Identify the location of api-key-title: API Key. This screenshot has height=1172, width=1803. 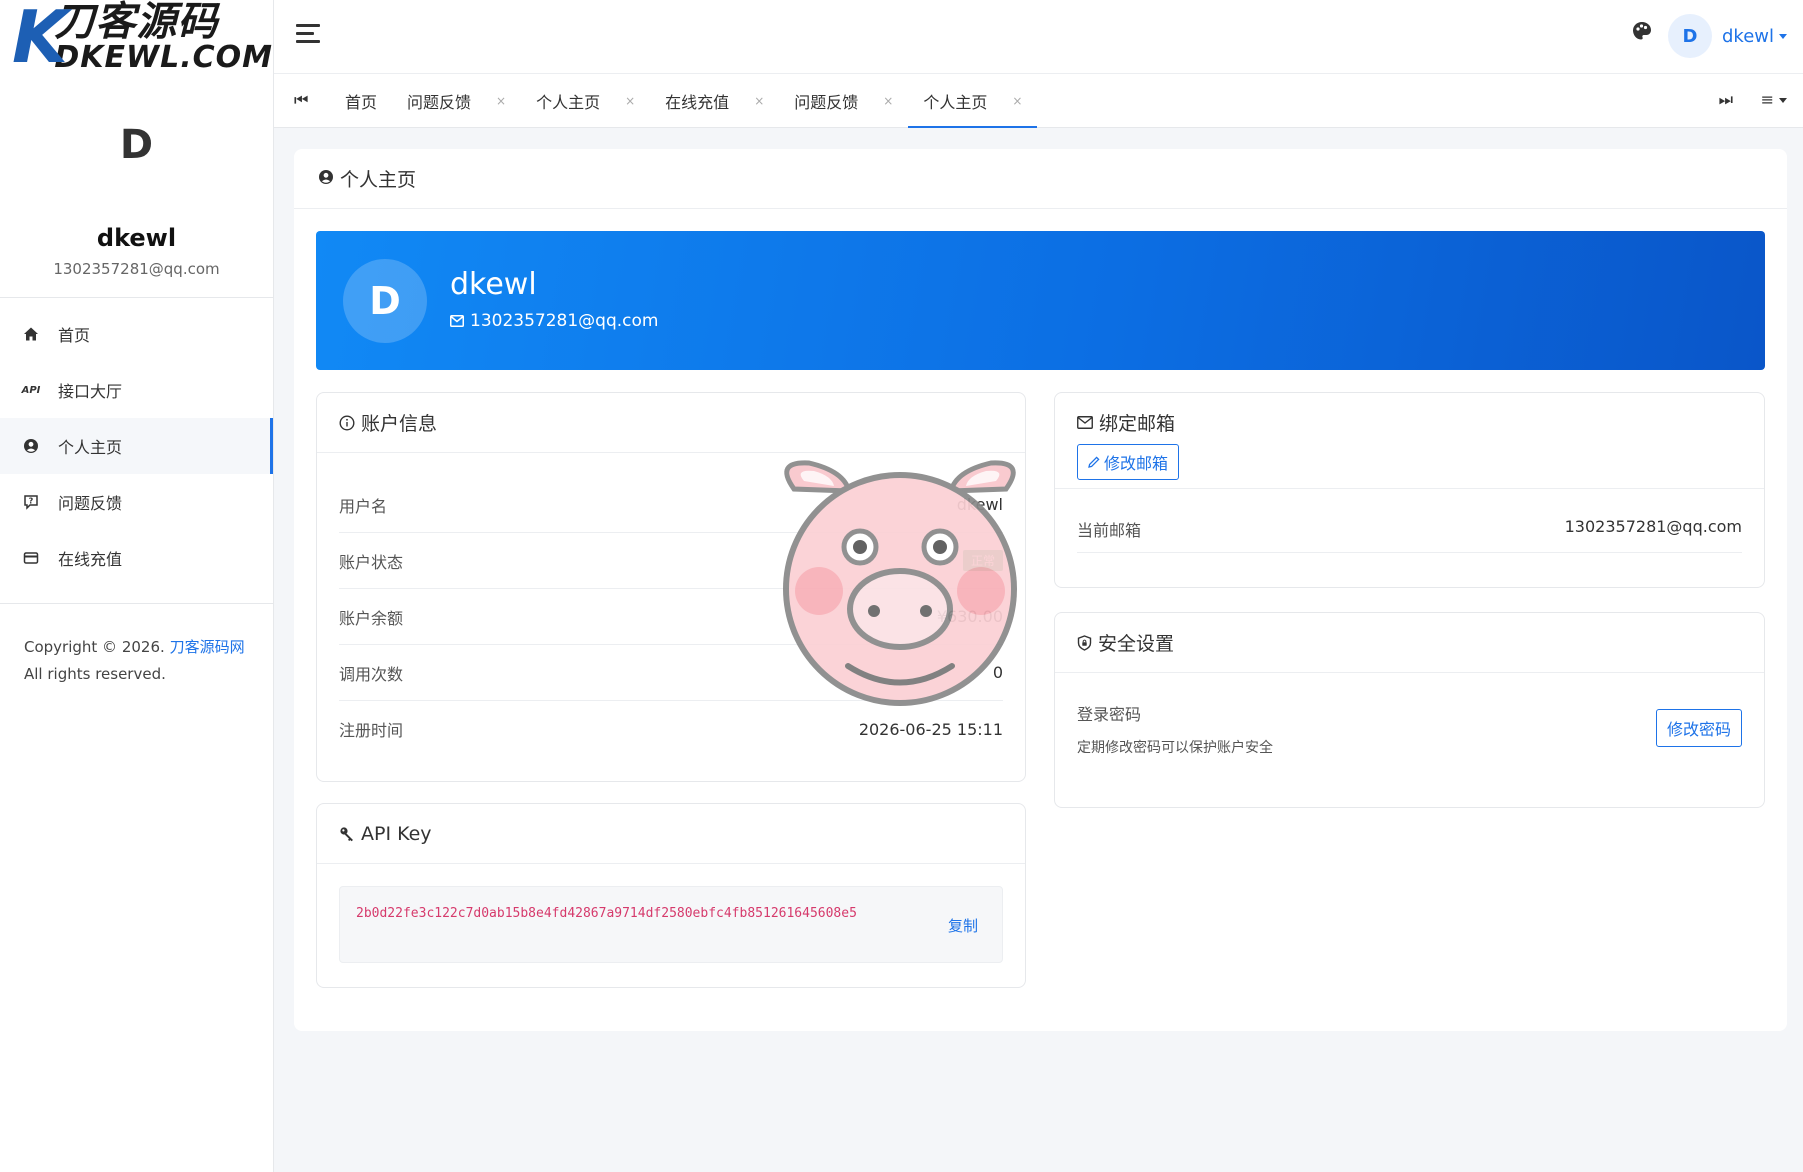
(671, 834).